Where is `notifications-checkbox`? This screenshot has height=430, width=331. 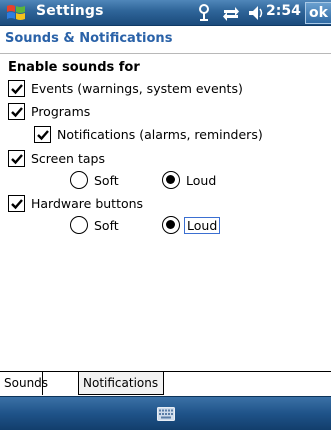 notifications-checkbox is located at coordinates (42, 134).